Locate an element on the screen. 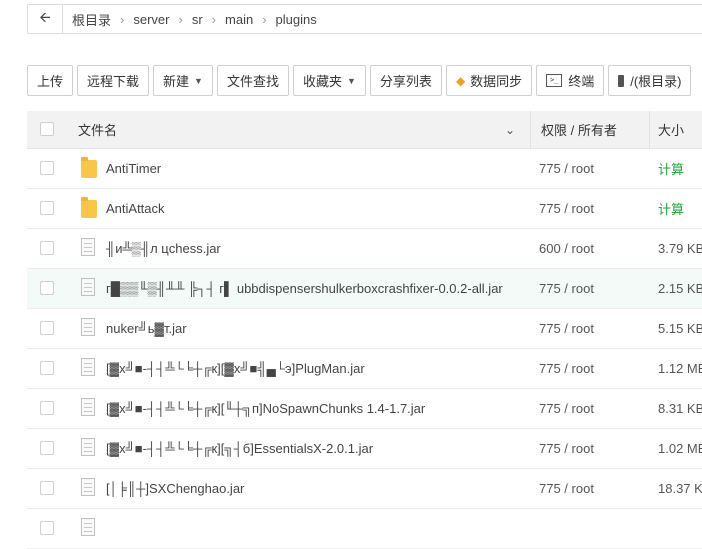 The width and height of the screenshot is (702, 549). file-permission: 600 / root is located at coordinates (566, 248).